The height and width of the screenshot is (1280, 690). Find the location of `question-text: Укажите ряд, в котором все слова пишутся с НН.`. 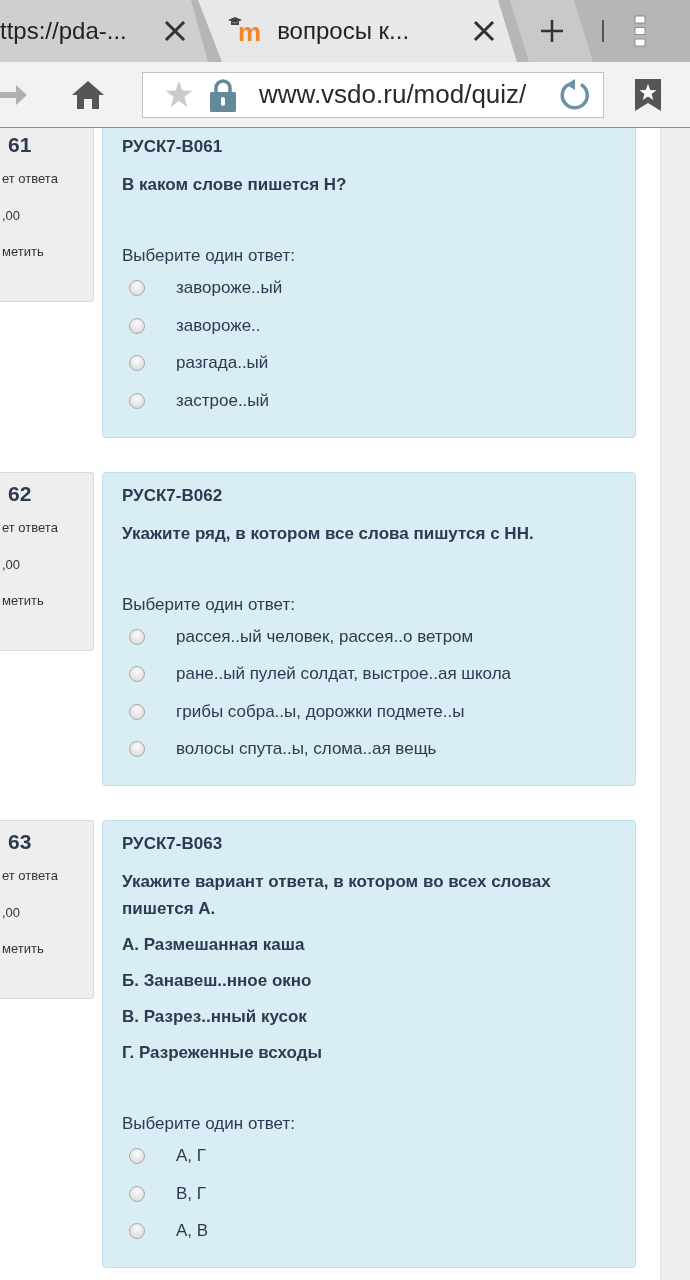

question-text: Укажите ряд, в котором все слова пишутся с НН. is located at coordinates (328, 533).